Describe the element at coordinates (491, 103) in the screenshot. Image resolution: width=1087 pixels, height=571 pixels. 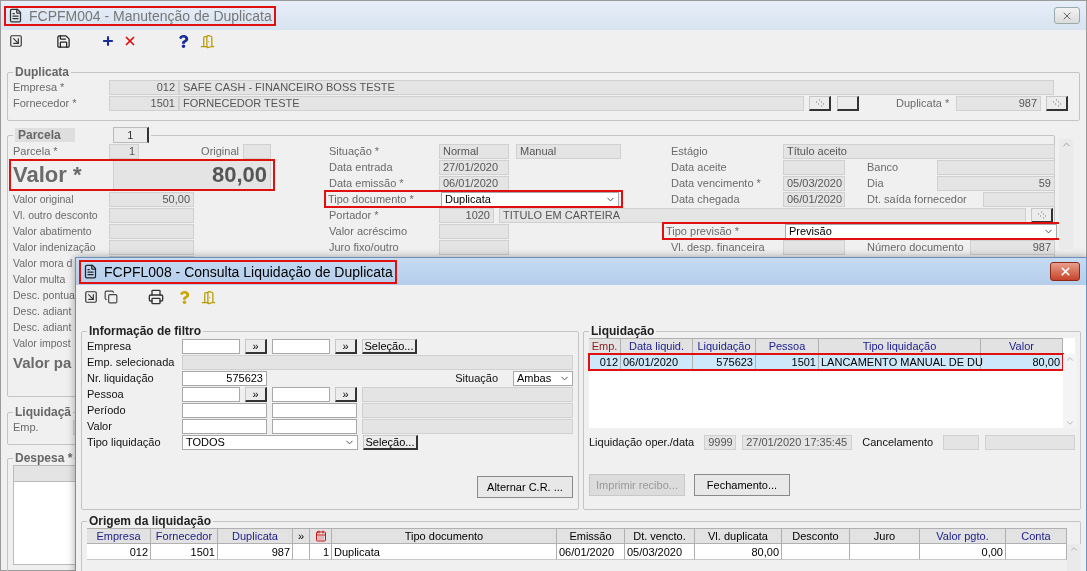
I see `text-field: FORNECEDOR TESTE` at that location.